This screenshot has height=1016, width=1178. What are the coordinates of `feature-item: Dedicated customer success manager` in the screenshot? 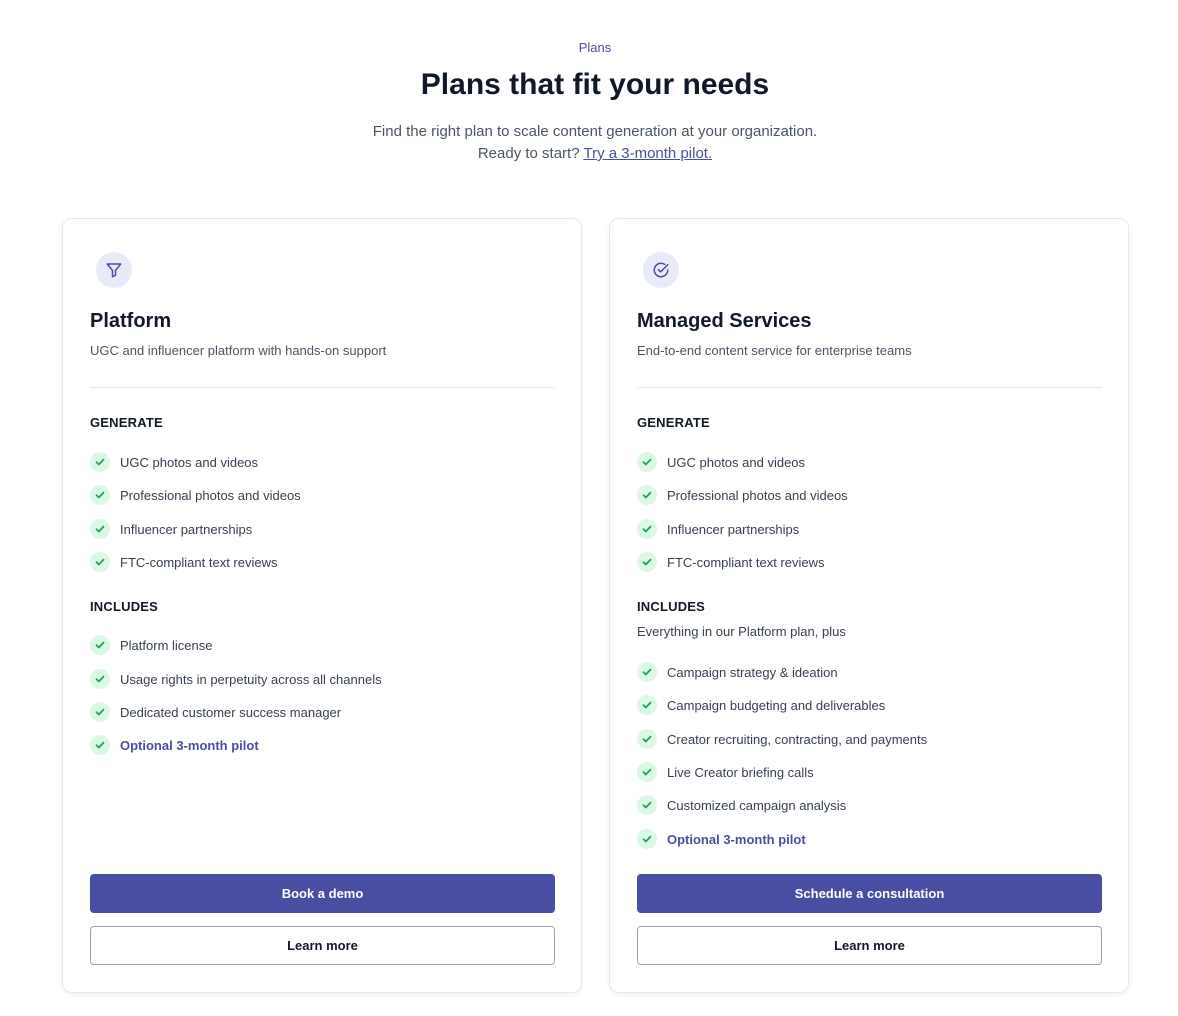 It's located at (215, 712).